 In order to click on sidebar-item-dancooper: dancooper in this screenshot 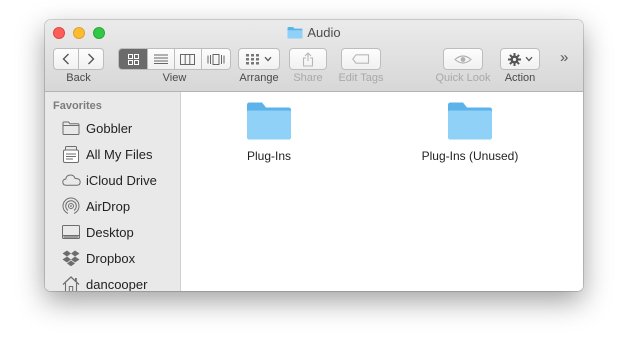, I will do `click(104, 282)`.